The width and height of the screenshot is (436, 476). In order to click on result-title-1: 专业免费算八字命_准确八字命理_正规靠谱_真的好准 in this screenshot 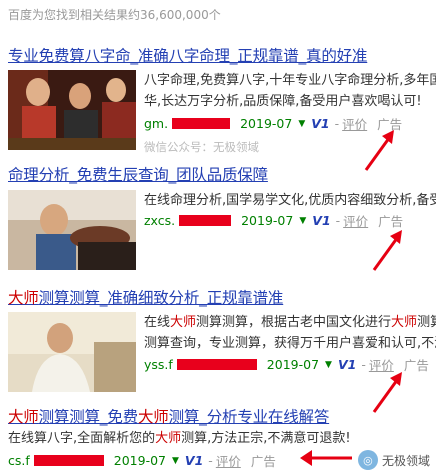, I will do `click(187, 55)`.